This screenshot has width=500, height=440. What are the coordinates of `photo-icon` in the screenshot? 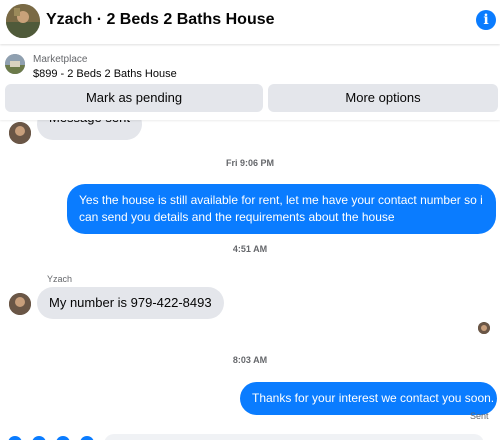 It's located at (39, 438).